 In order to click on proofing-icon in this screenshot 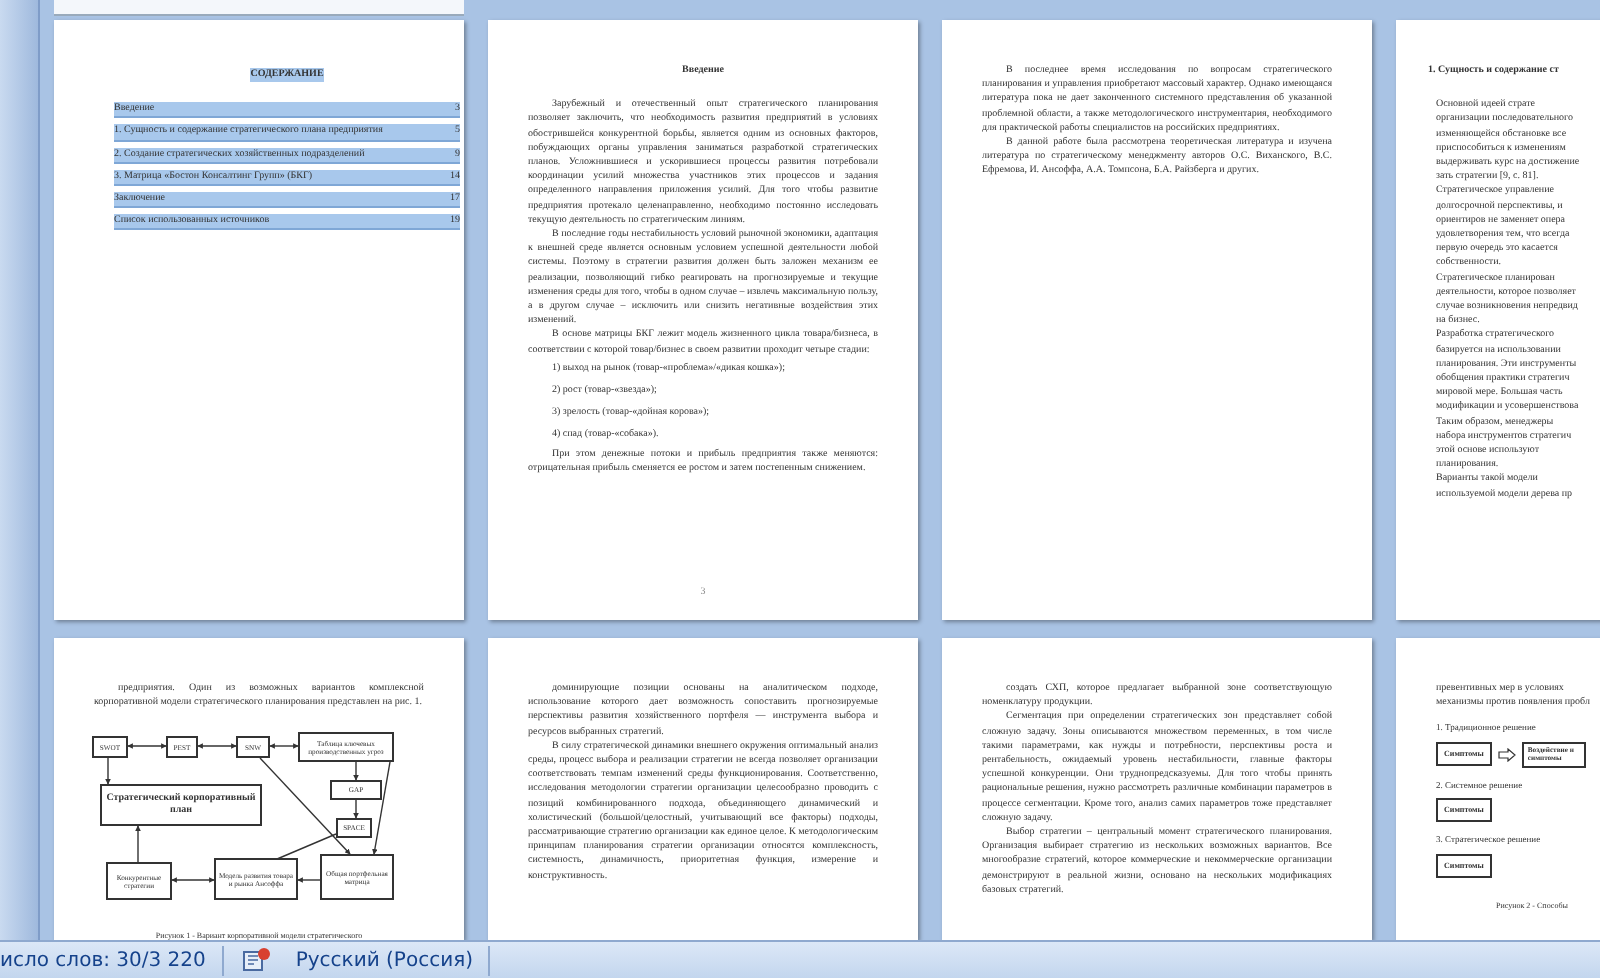, I will do `click(255, 960)`.